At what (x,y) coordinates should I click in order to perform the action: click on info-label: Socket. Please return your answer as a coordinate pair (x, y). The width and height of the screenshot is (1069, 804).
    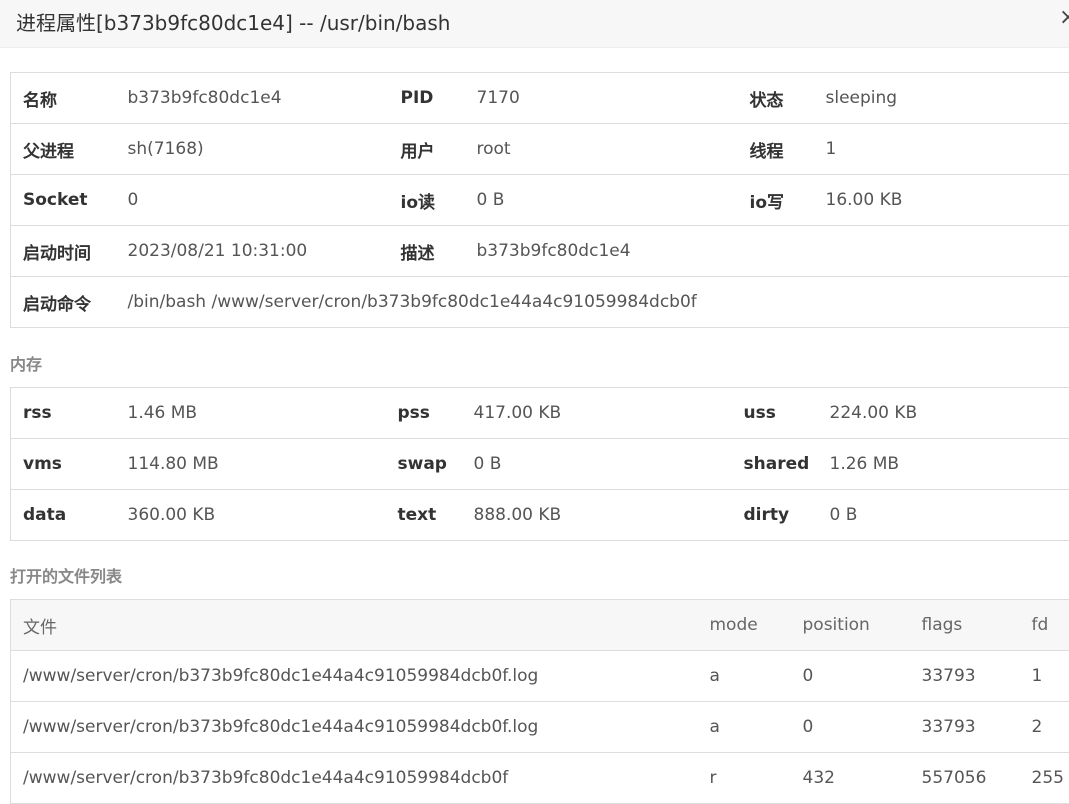
    Looking at the image, I should click on (63, 200).